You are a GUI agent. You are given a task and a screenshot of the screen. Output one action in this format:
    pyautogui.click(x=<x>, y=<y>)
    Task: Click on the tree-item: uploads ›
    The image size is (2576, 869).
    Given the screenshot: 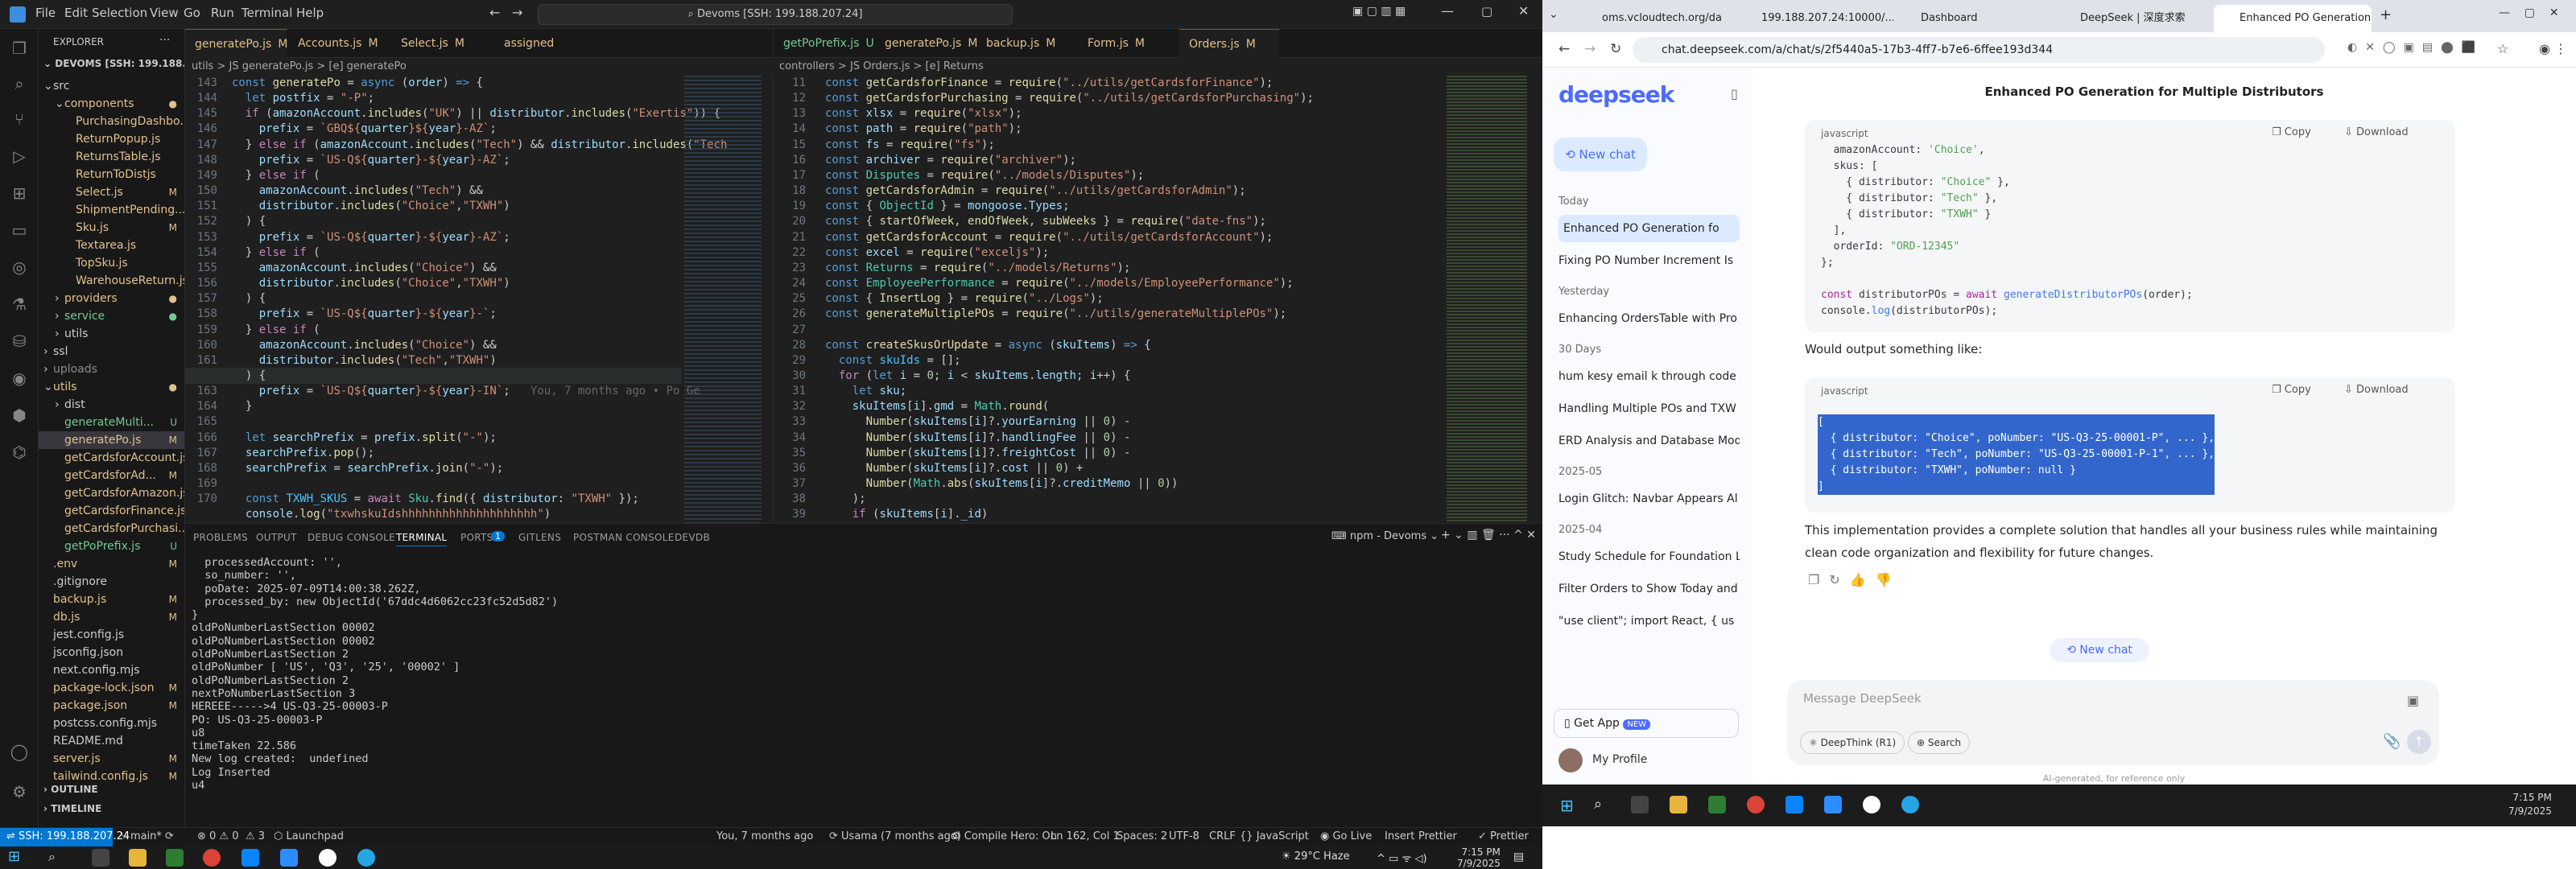 What is the action you would take?
    pyautogui.click(x=111, y=369)
    